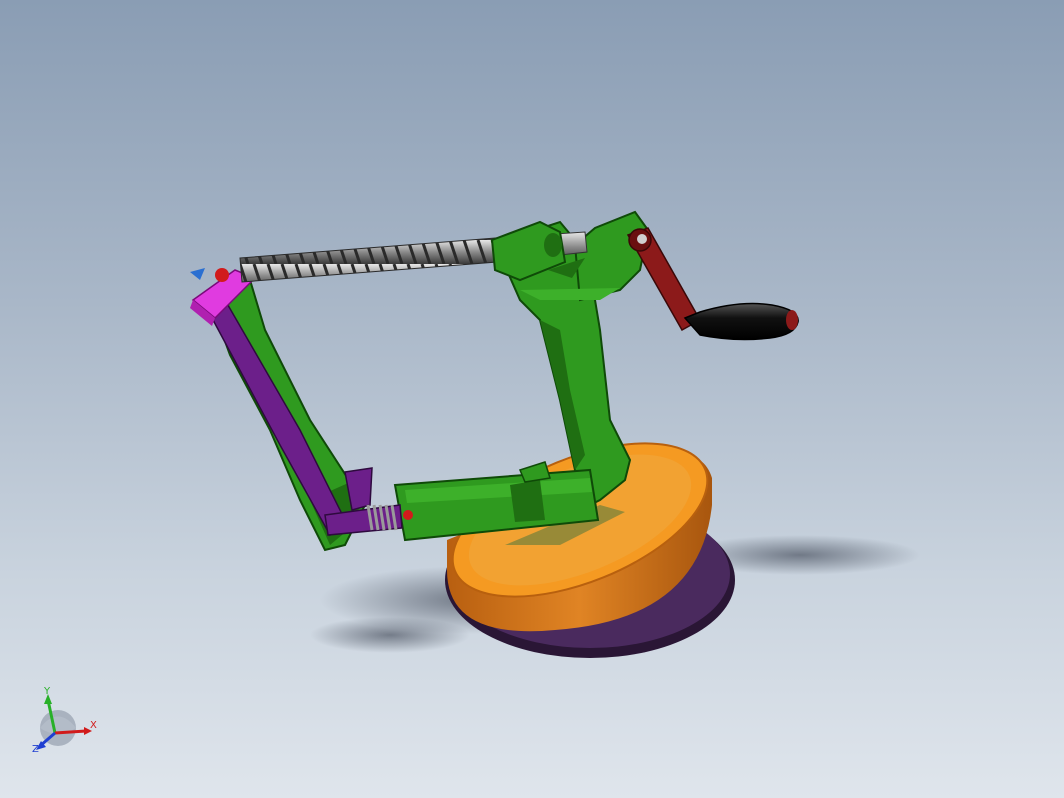  I want to click on y-axis-label: Y, so click(47, 691).